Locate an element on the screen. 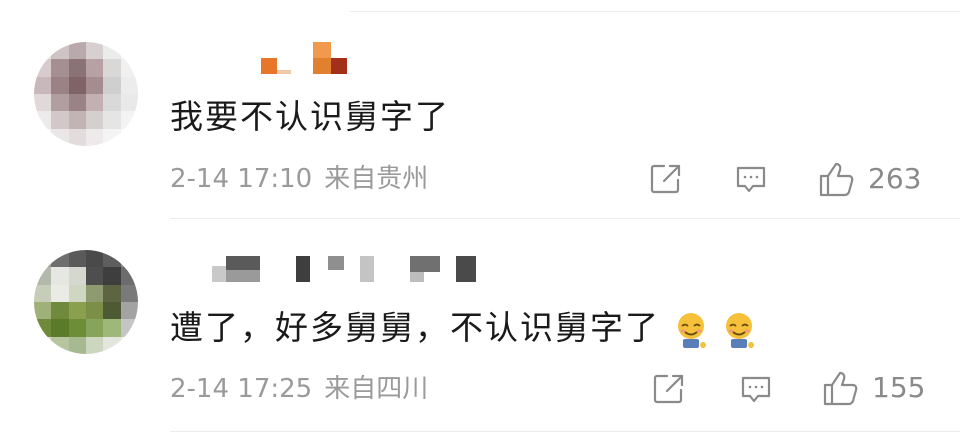 This screenshot has width=960, height=435. smile-emoji is located at coordinates (739, 330).